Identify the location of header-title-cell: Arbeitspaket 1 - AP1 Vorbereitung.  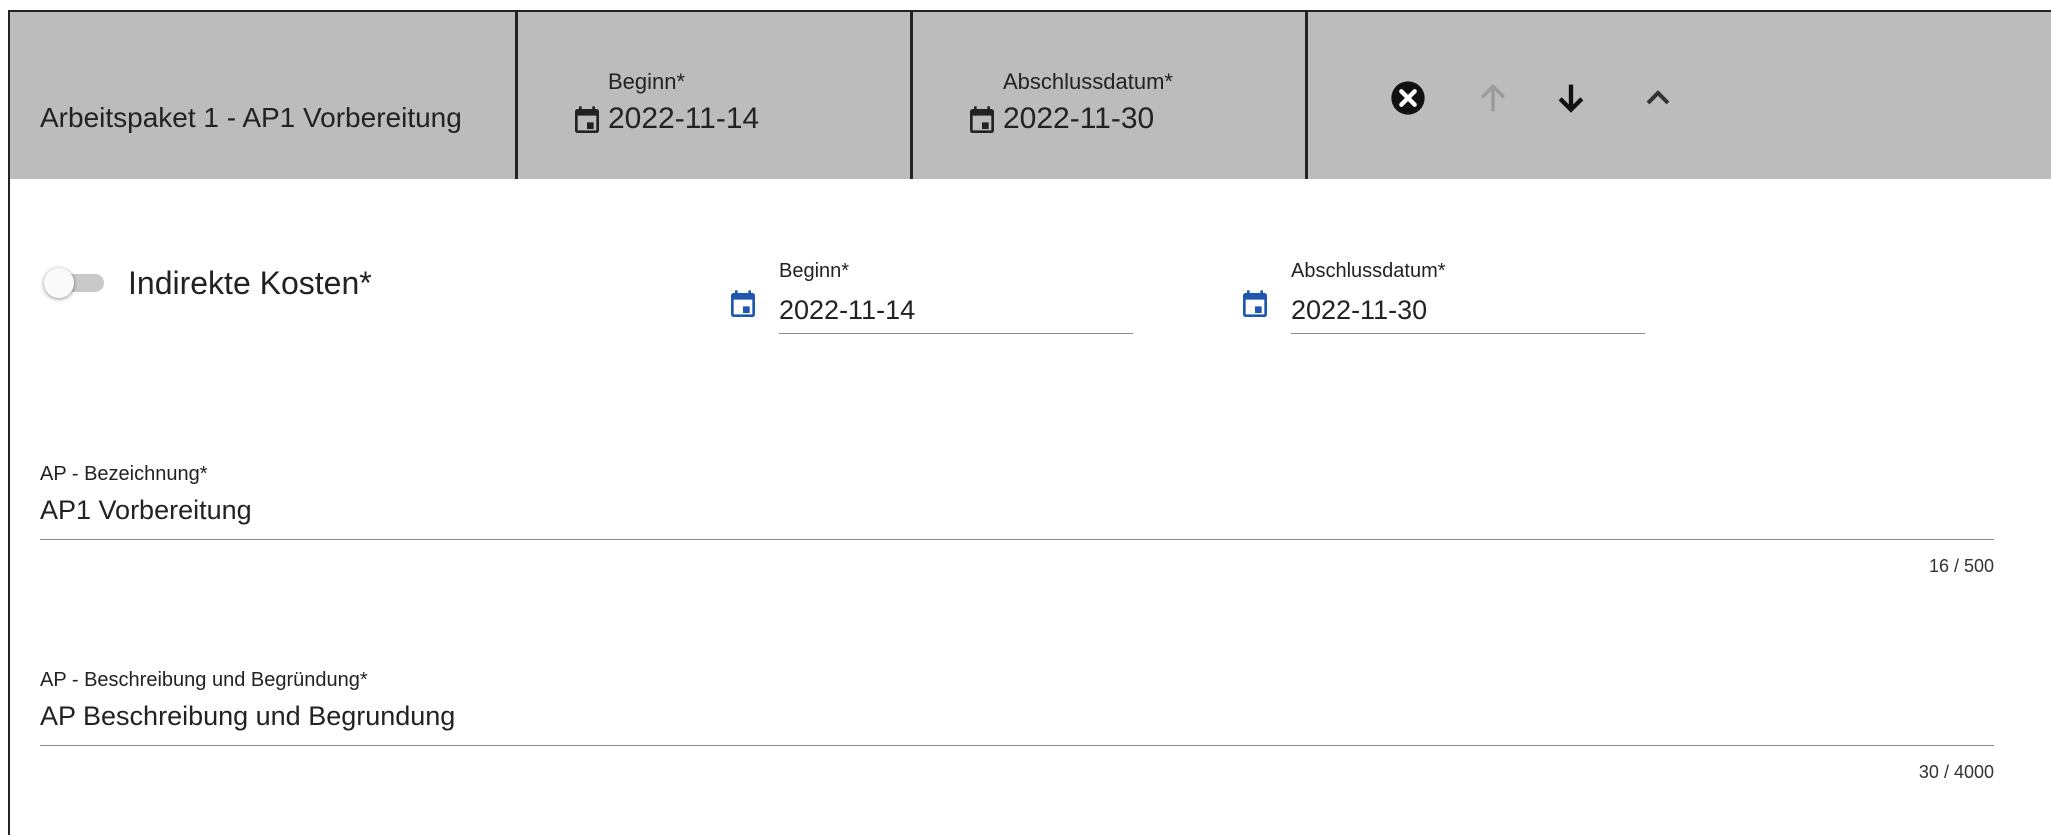
(262, 95).